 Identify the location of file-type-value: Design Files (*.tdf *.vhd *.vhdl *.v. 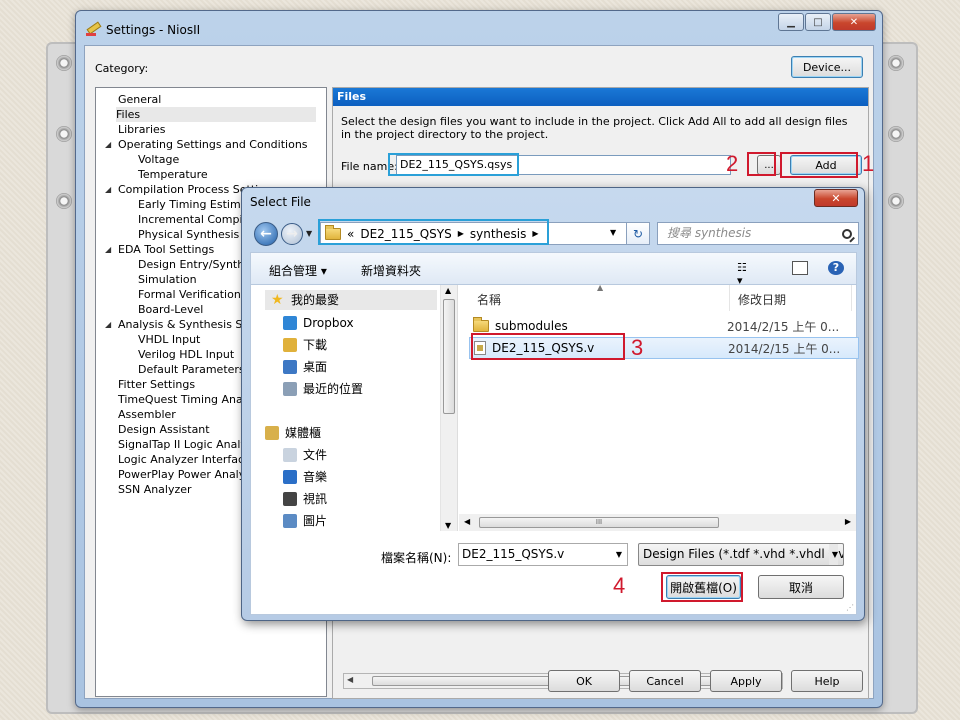
(743, 554).